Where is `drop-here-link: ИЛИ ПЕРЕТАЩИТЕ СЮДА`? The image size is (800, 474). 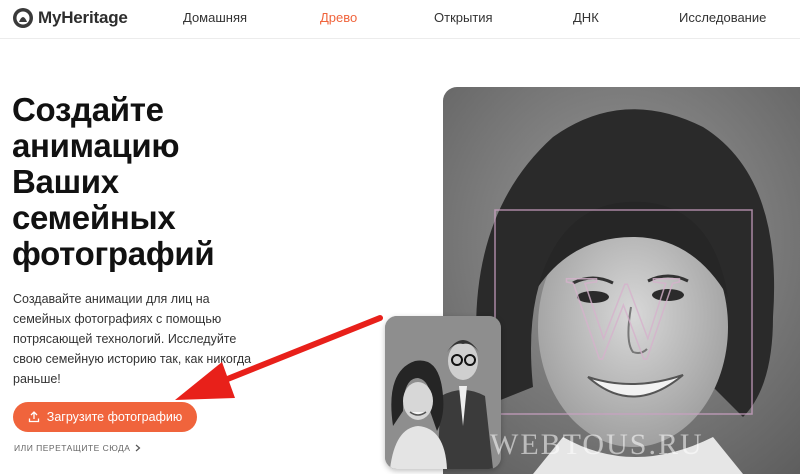
drop-here-link: ИЛИ ПЕРЕТАЩИТЕ СЮДА is located at coordinates (77, 448).